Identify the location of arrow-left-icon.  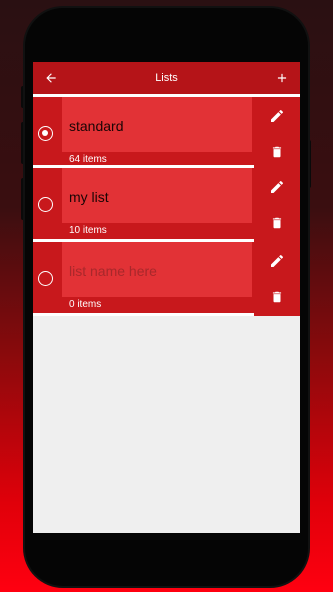
(51, 78).